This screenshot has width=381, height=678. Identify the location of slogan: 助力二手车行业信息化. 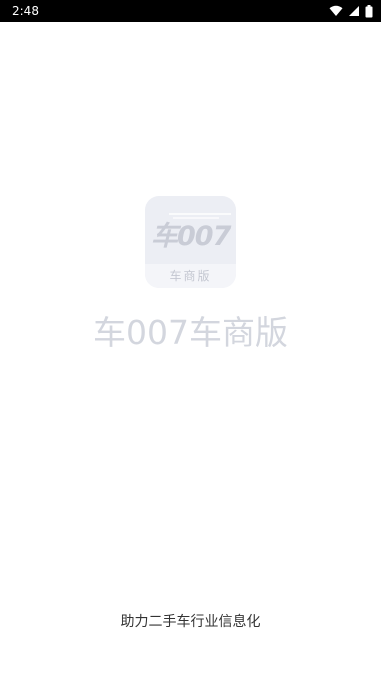
(190, 622).